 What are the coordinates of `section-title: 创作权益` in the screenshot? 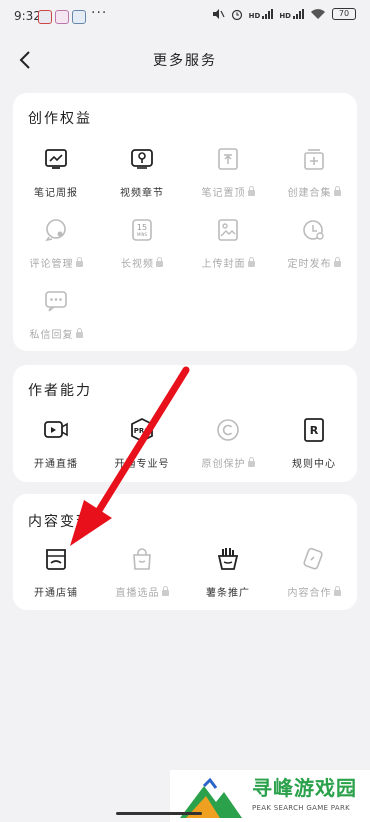 It's located at (60, 119).